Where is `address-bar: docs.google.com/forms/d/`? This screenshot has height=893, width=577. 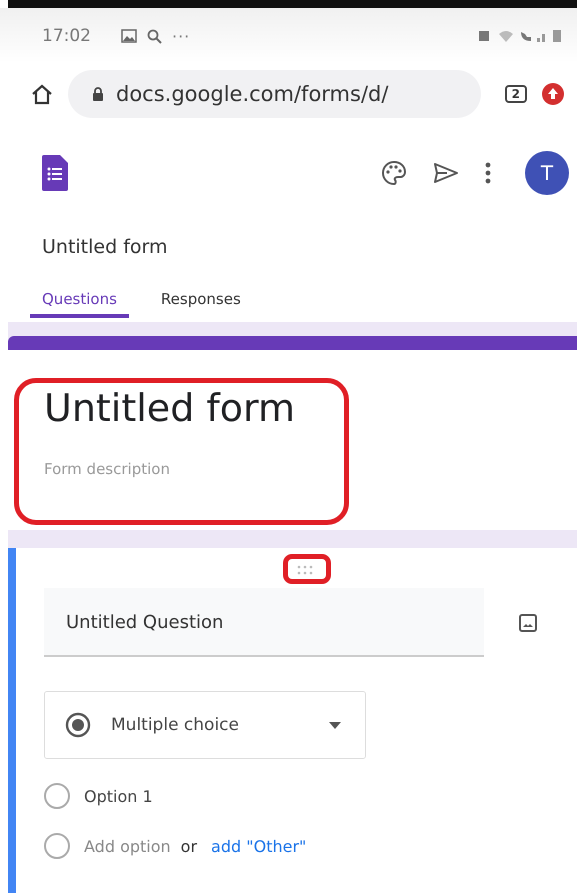 address-bar: docs.google.com/forms/d/ is located at coordinates (274, 94).